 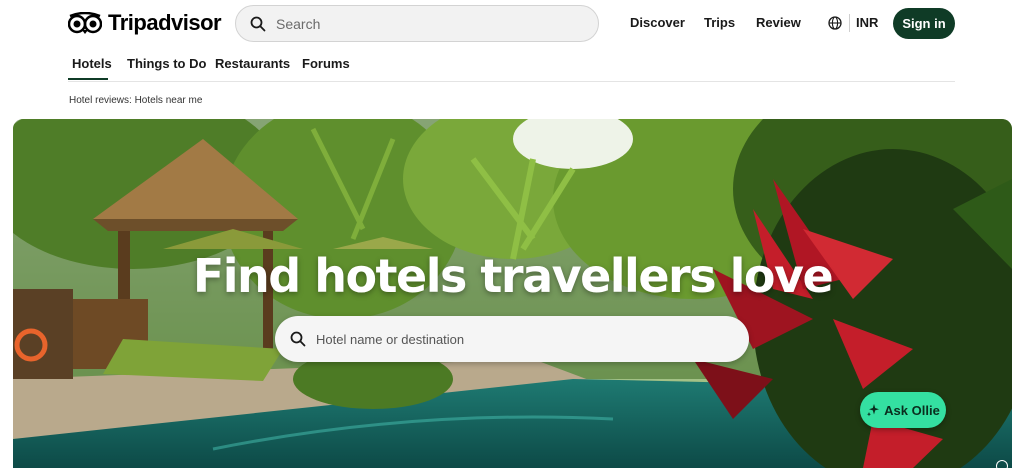 I want to click on sign-in-button: Sign in, so click(x=924, y=23).